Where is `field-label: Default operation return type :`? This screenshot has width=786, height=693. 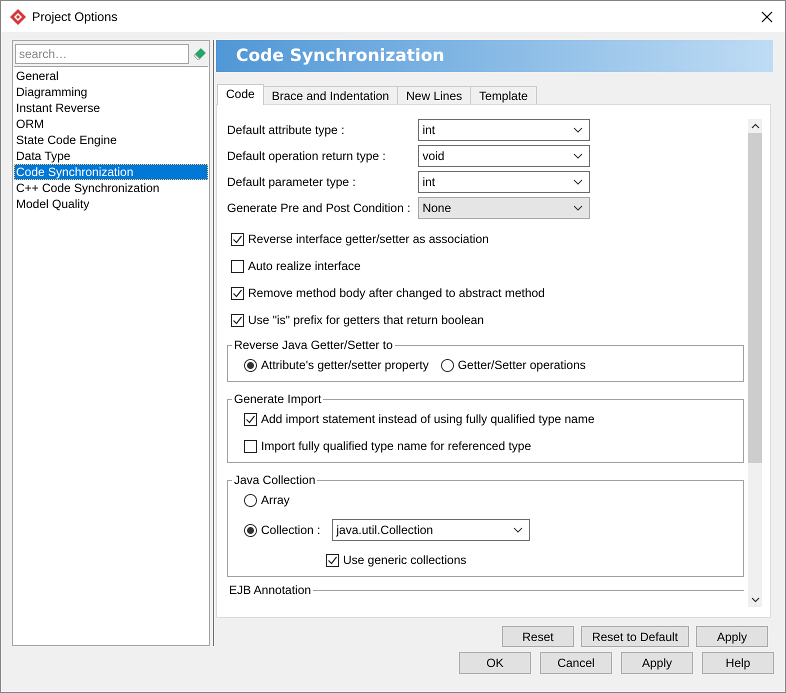 field-label: Default operation return type : is located at coordinates (307, 156).